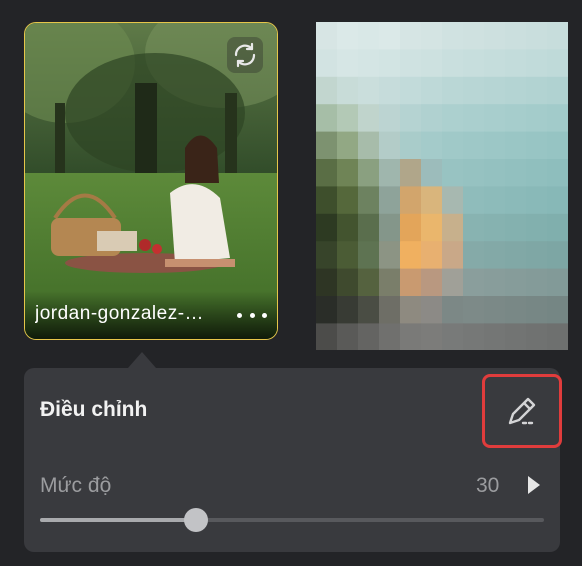 This screenshot has height=566, width=582. I want to click on refresh-button, so click(245, 55).